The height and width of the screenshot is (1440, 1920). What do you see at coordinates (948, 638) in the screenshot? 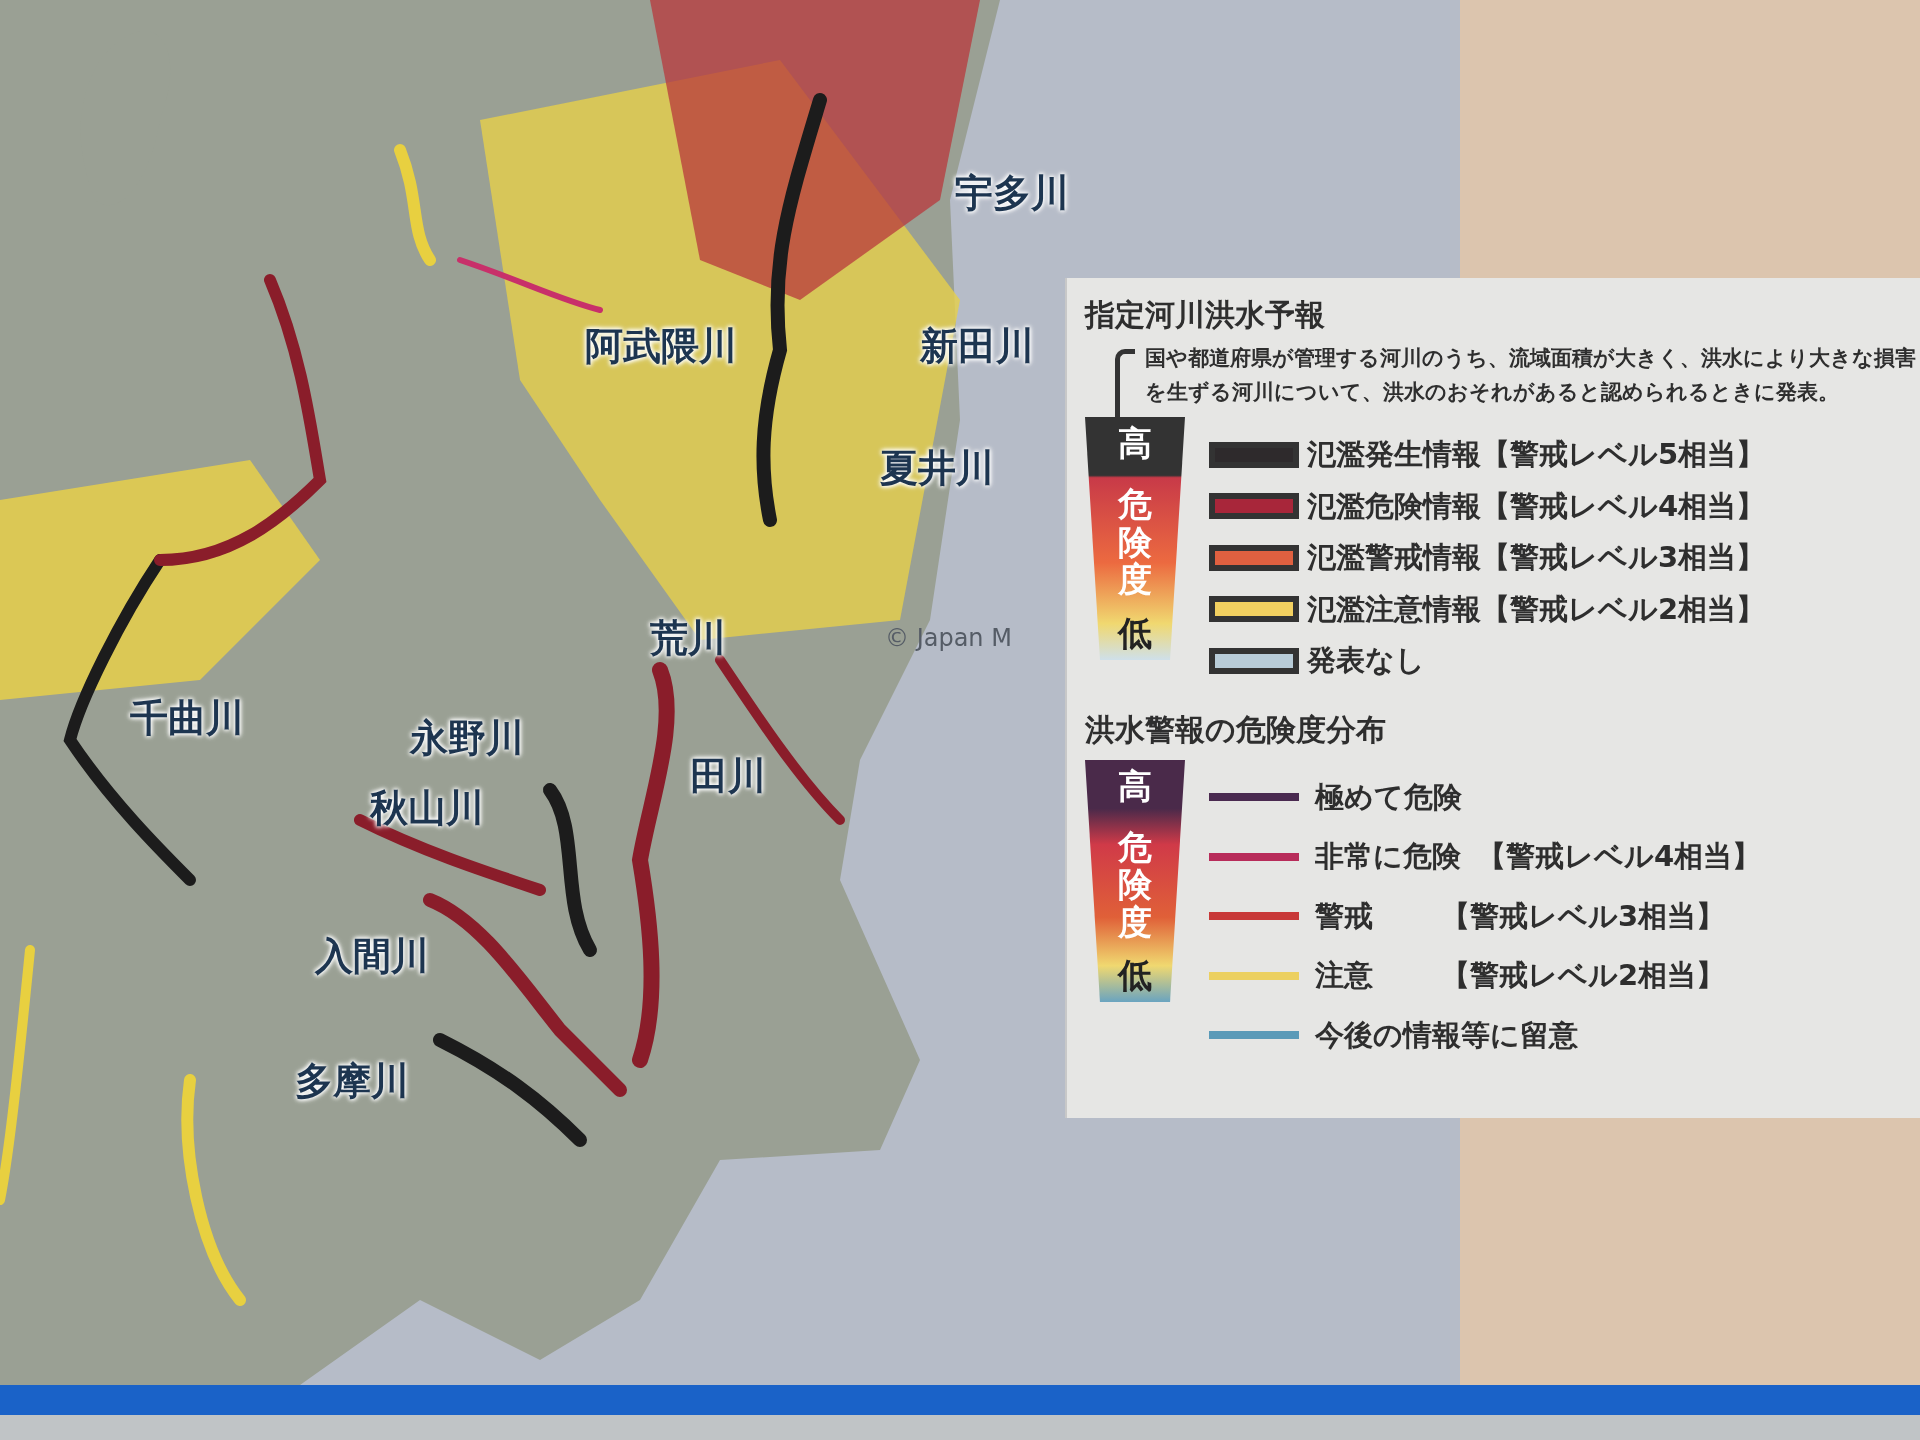
I see `map-credit: © Japan M` at bounding box center [948, 638].